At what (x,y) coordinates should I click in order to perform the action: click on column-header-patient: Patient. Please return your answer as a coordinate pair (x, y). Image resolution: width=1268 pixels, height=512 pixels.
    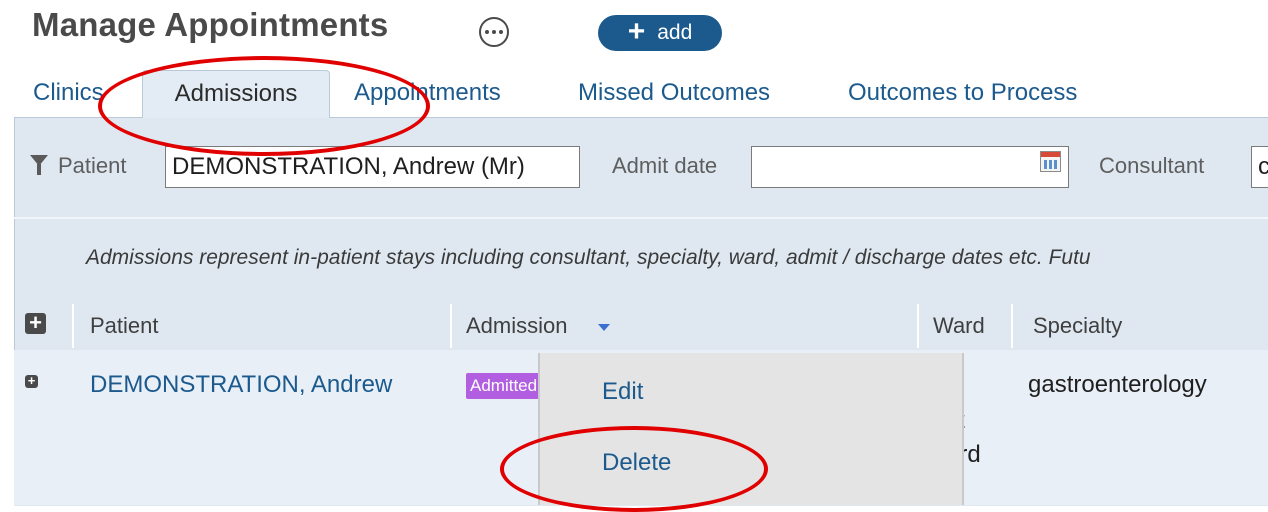
    Looking at the image, I should click on (124, 326).